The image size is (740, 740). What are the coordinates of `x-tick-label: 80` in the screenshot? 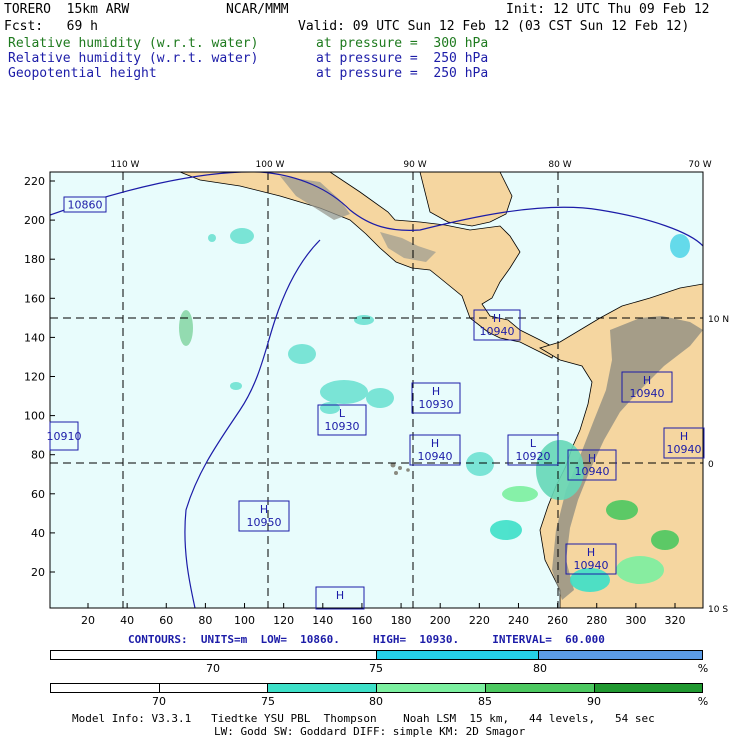 It's located at (205, 619).